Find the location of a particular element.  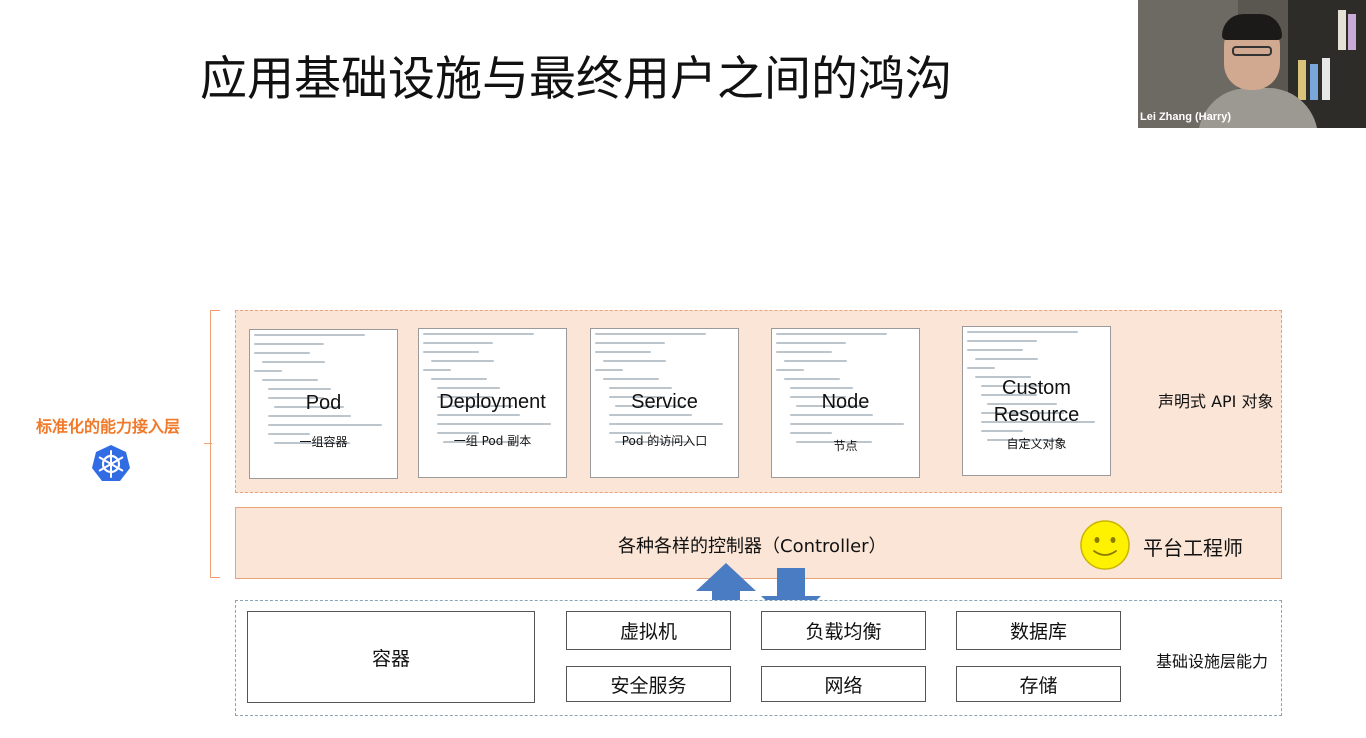

api-card-node: Node 节点 is located at coordinates (845, 403).